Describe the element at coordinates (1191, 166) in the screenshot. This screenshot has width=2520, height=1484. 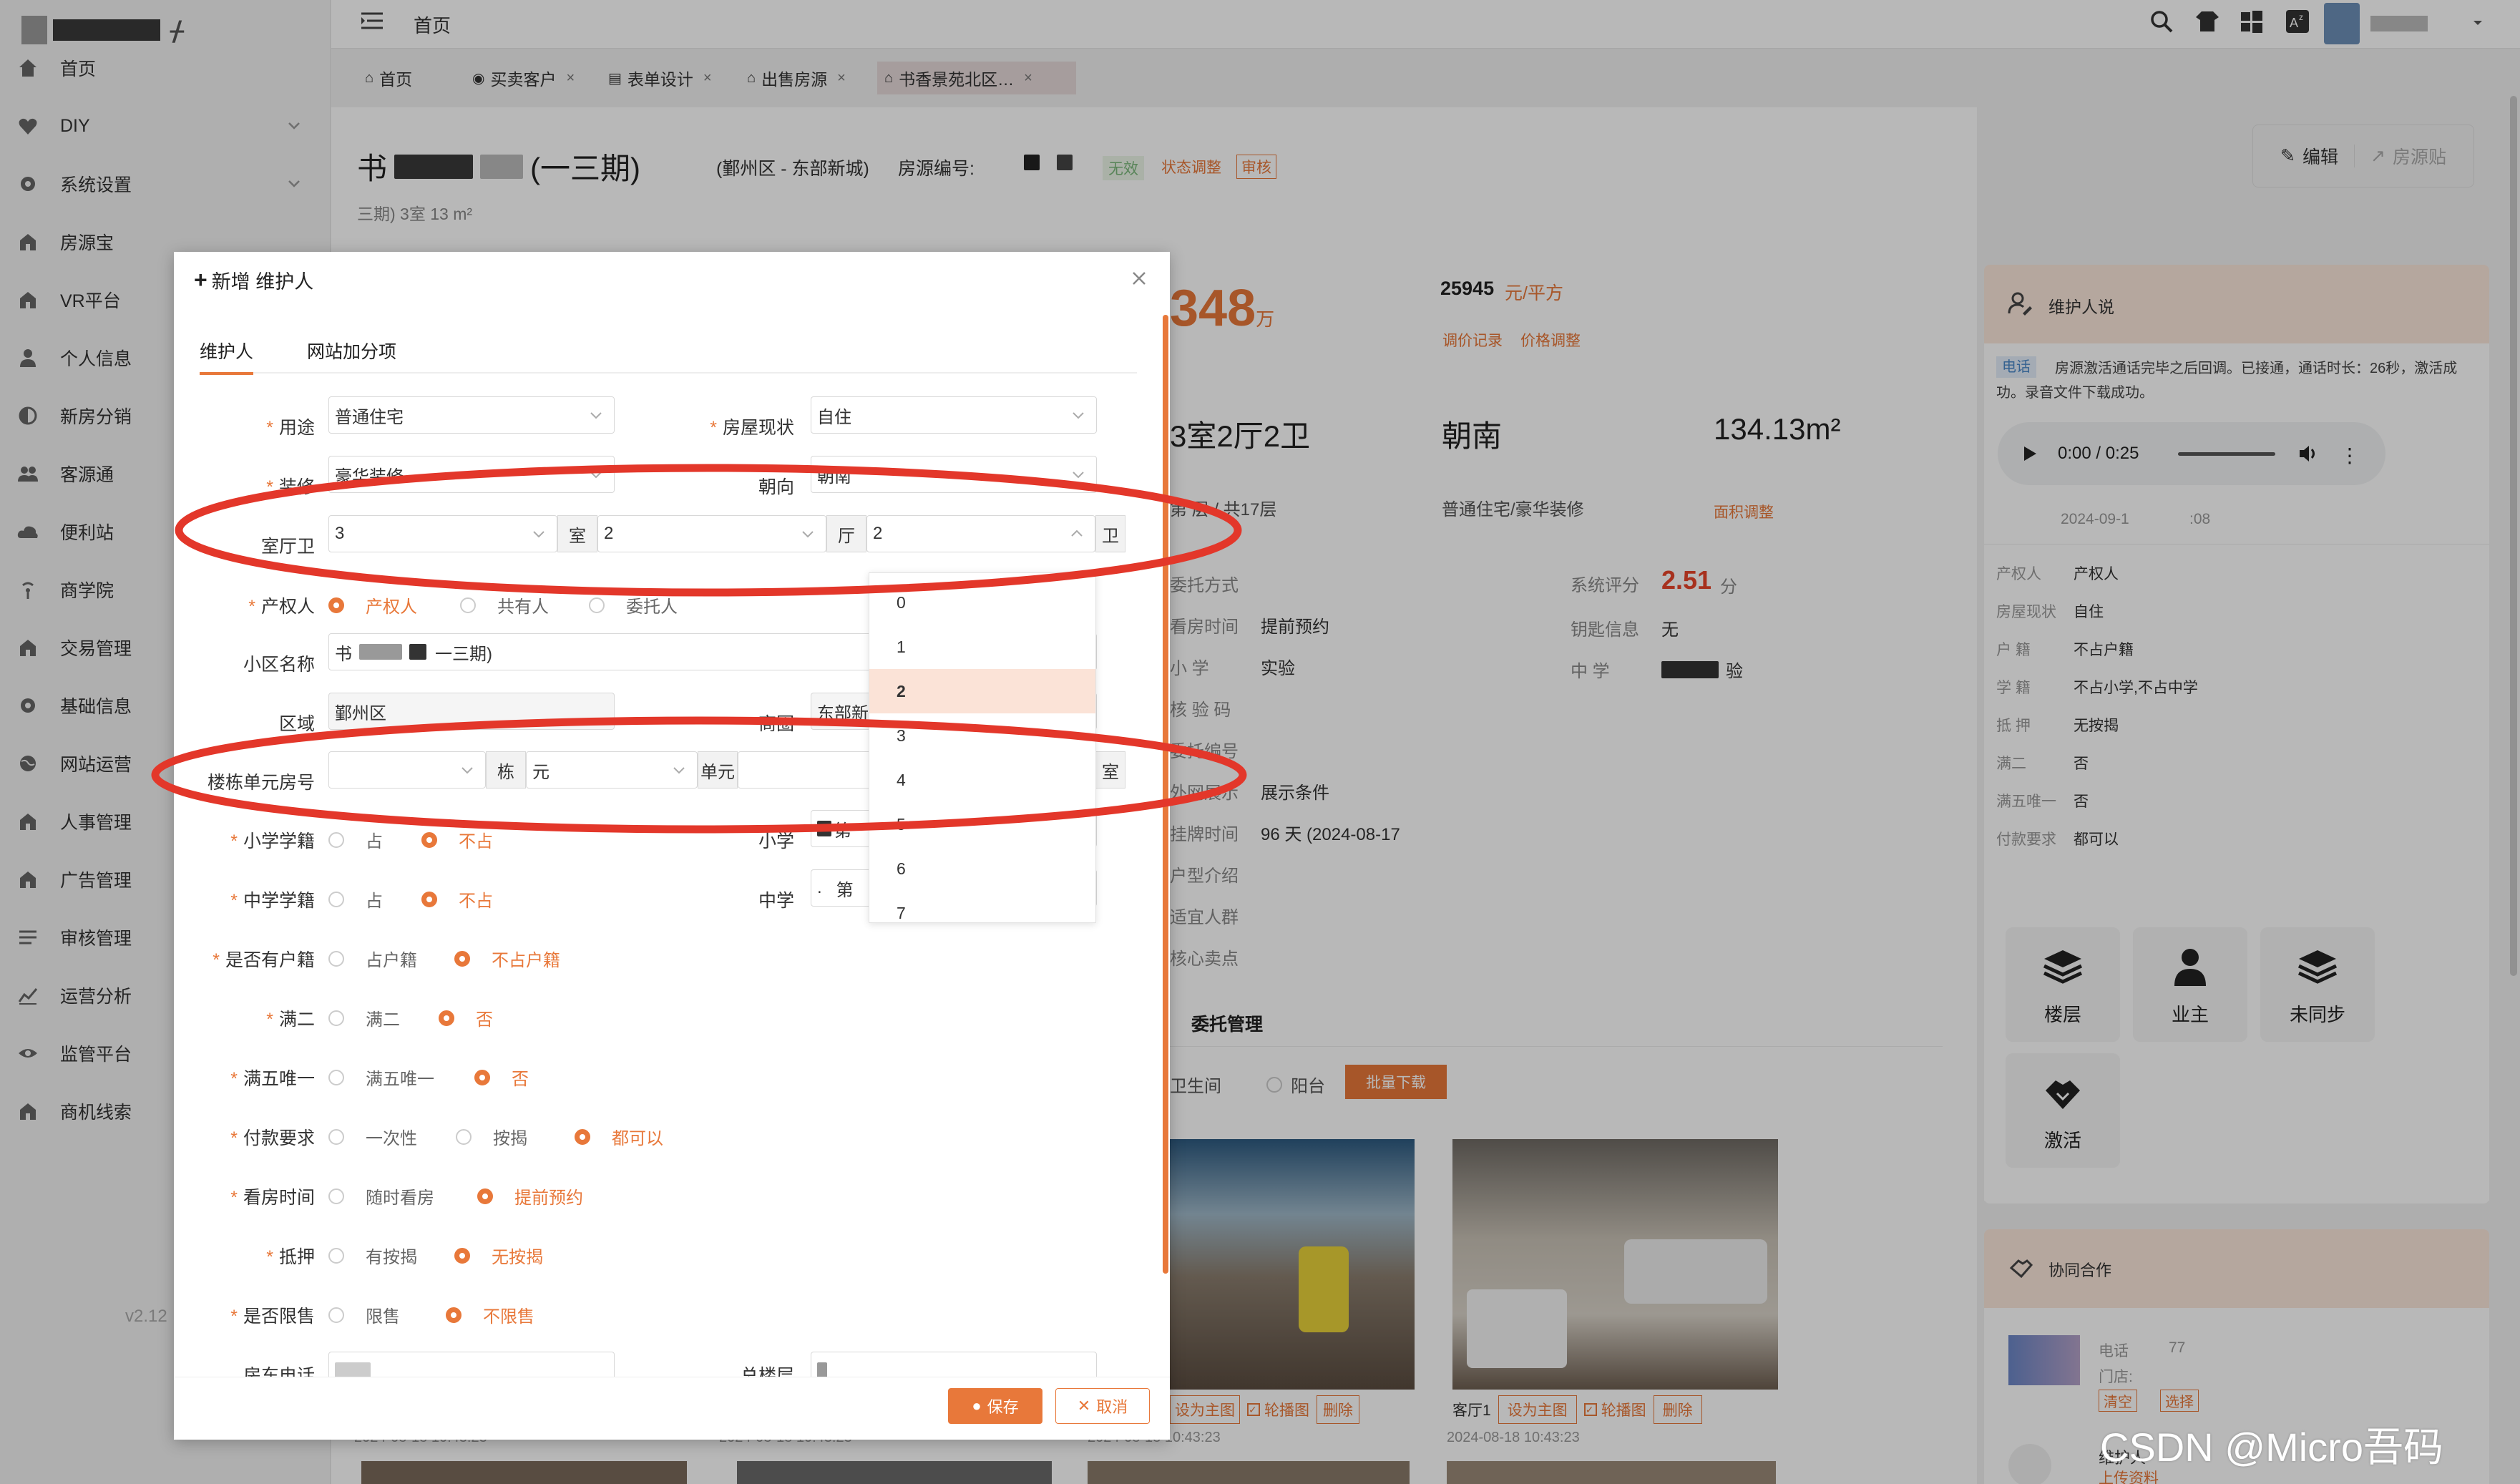
I see `status-adjust-link: 状态调整` at that location.